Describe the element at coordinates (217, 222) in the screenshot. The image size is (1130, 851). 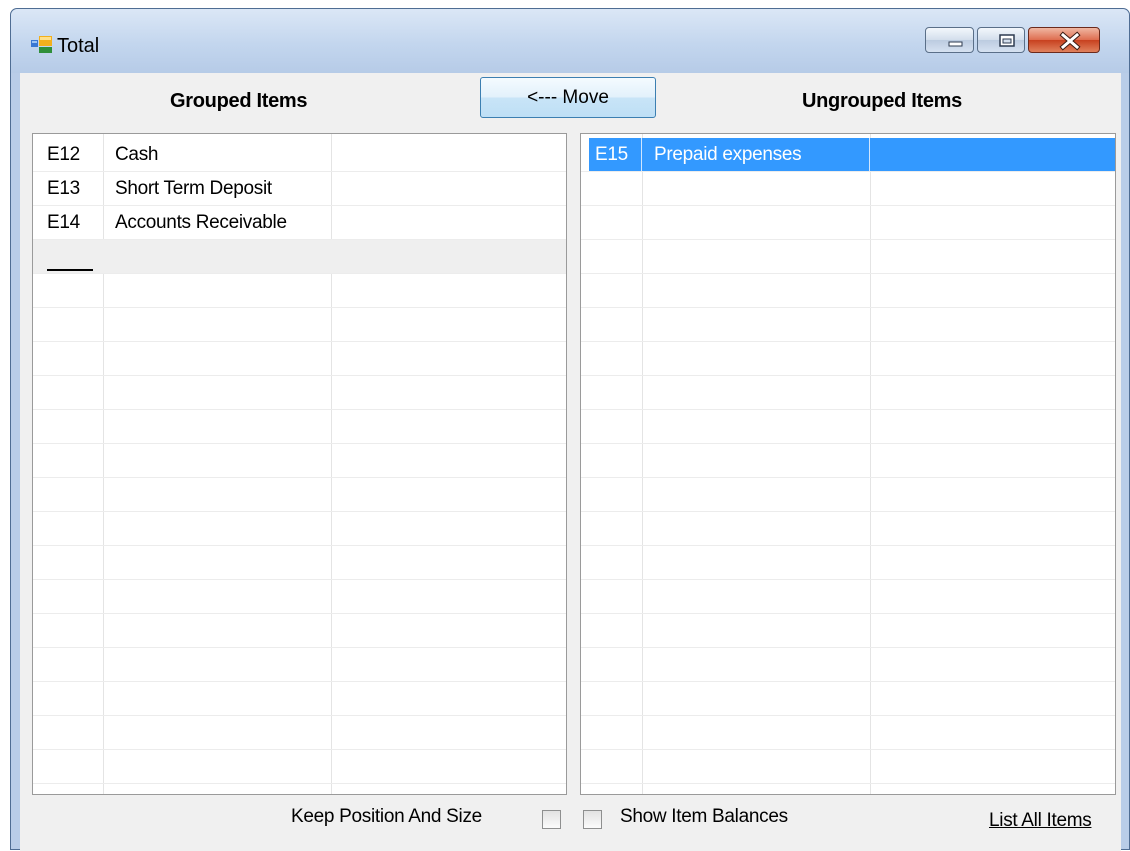
I see `item-name-cell: Accounts Receivable` at that location.